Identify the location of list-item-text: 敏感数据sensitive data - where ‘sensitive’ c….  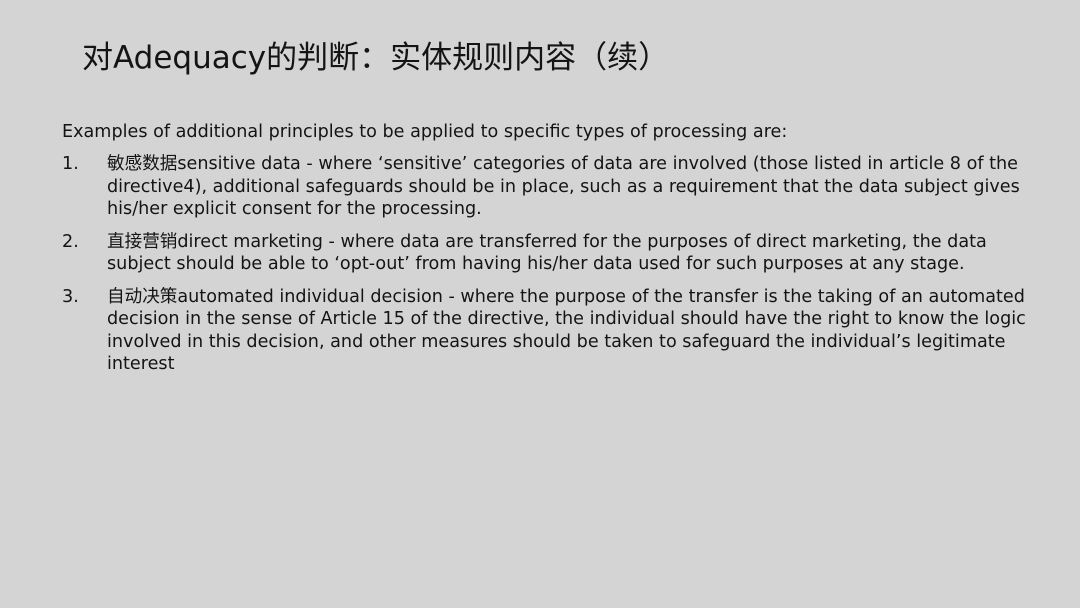
(563, 186).